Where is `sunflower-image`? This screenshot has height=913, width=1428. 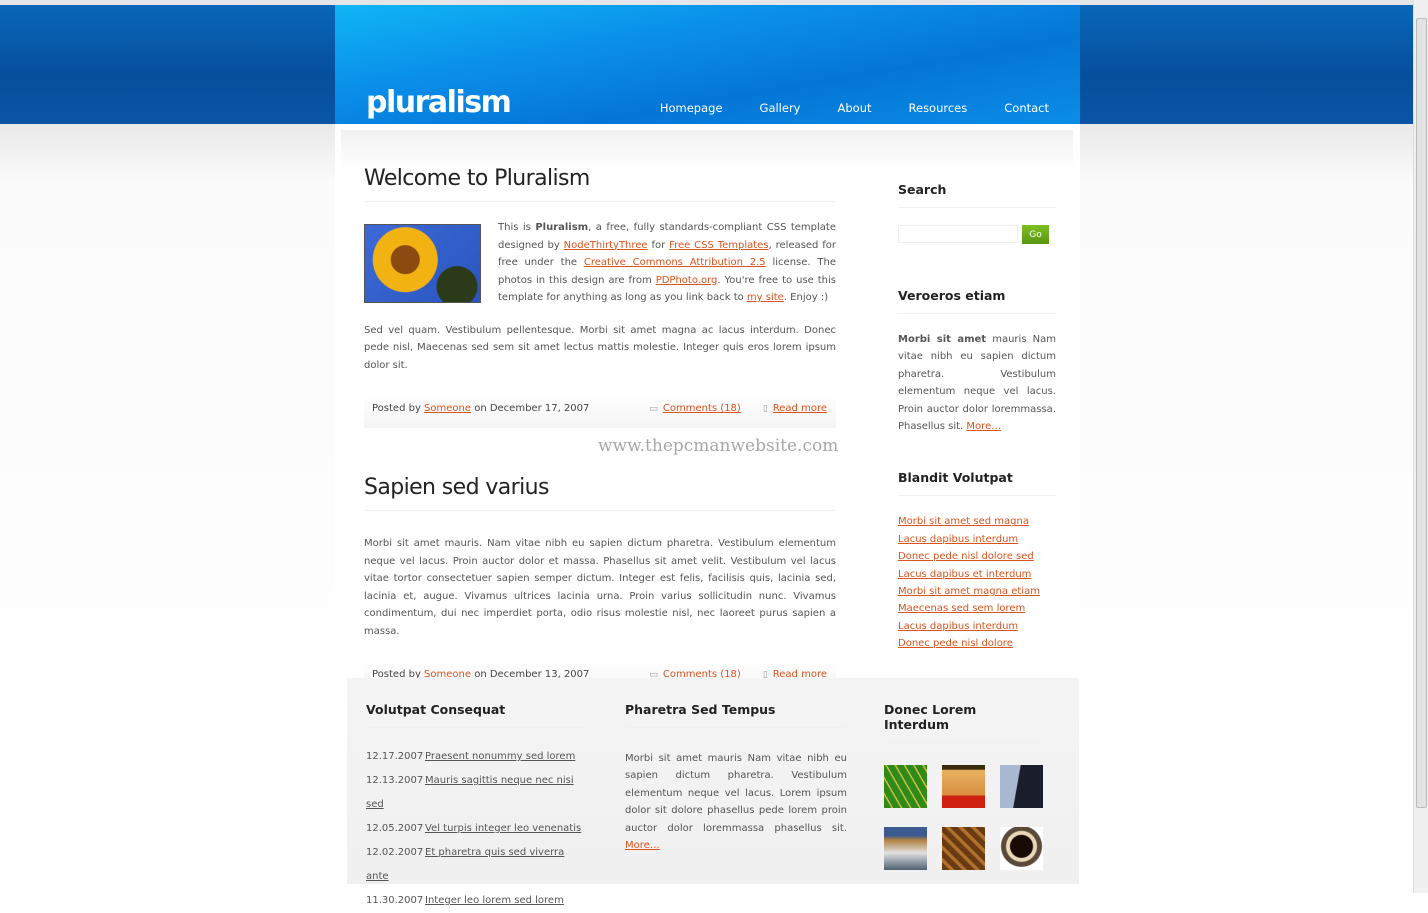
sunflower-image is located at coordinates (422, 263).